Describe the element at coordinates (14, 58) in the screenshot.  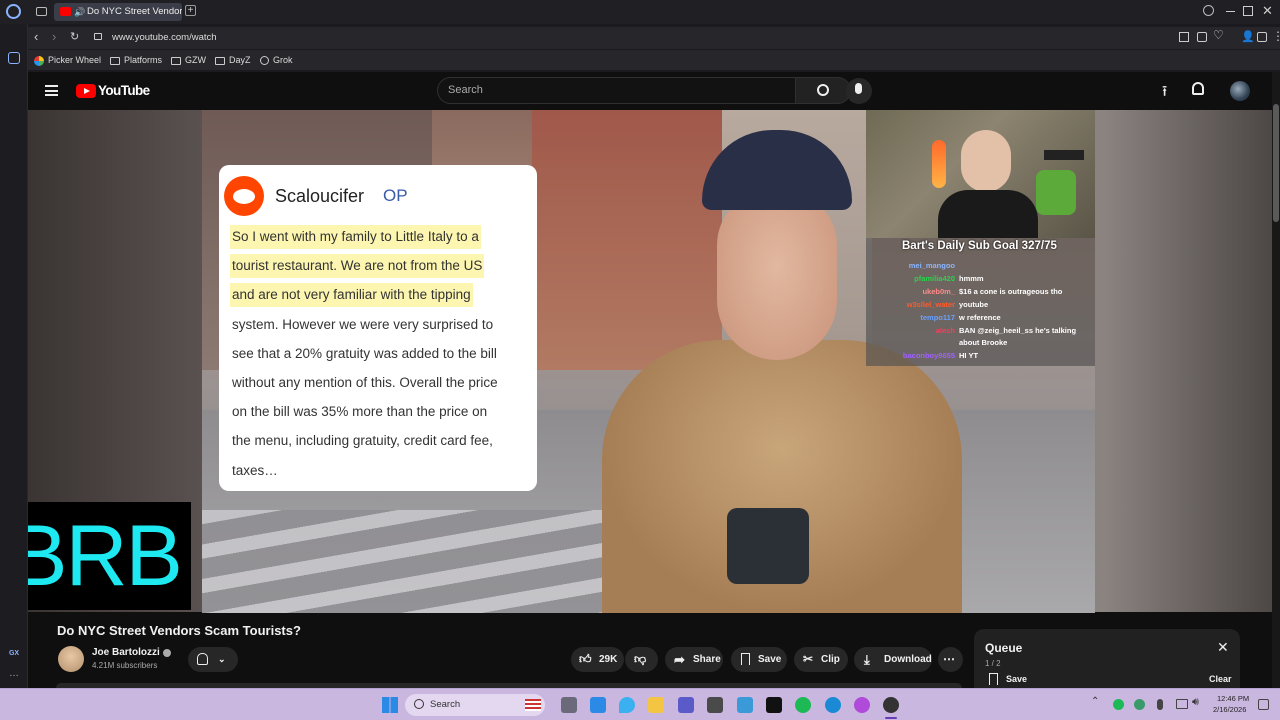
I see `aria-icon` at that location.